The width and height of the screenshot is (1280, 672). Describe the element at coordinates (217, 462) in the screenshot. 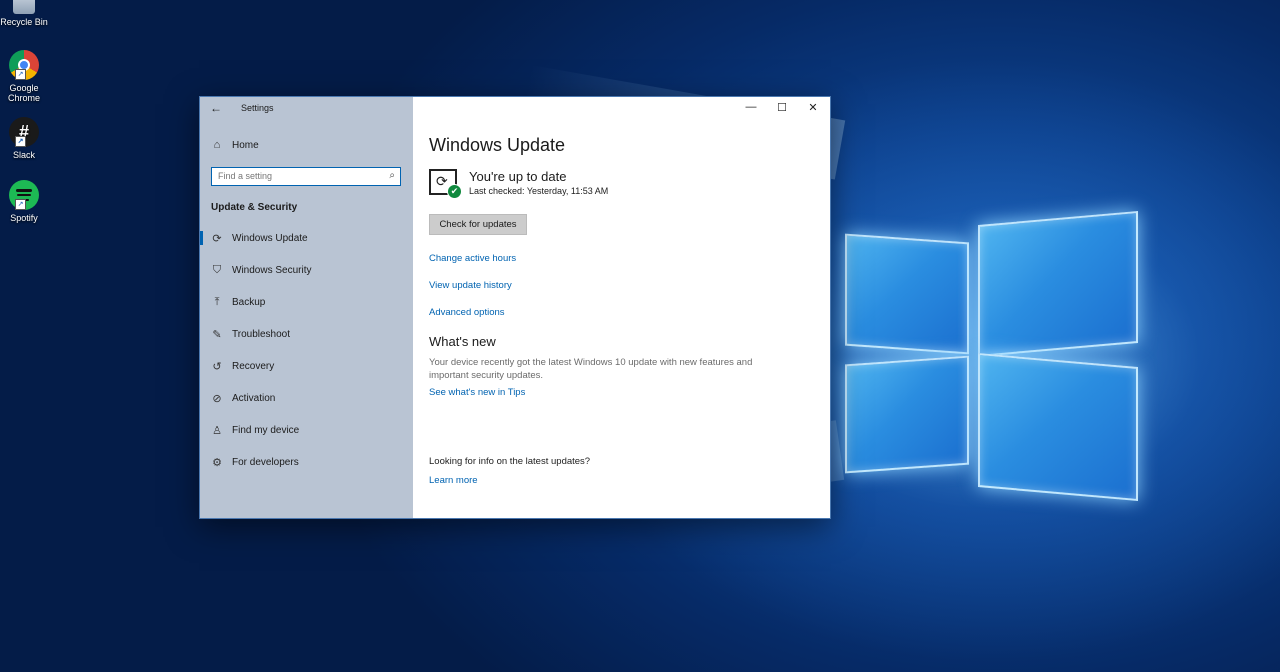

I see `developer-icon: ⚙` at that location.